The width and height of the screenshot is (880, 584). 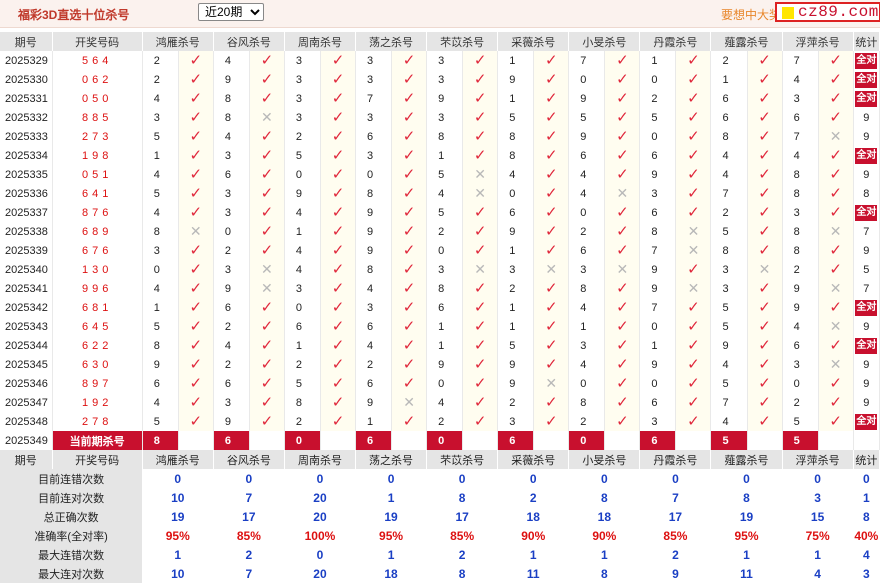 What do you see at coordinates (71, 573) in the screenshot?
I see `summary-label: 最大连对次数` at bounding box center [71, 573].